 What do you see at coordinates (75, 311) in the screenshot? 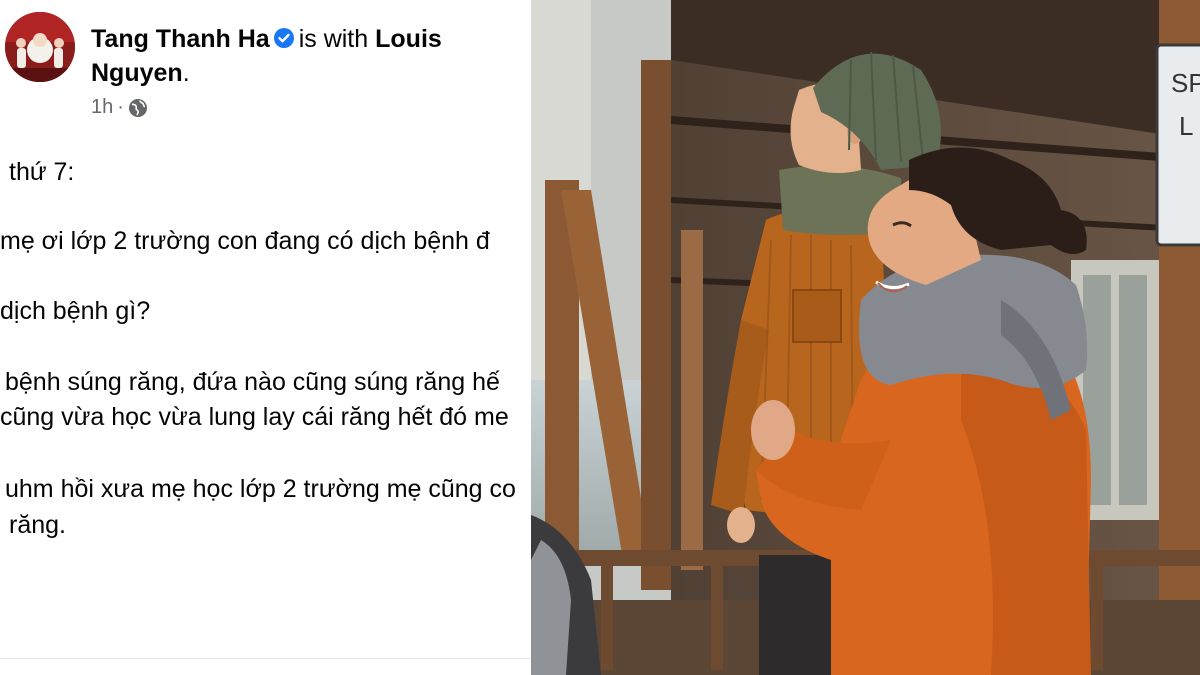
I see `post-text-line: dịch bệnh gì?` at bounding box center [75, 311].